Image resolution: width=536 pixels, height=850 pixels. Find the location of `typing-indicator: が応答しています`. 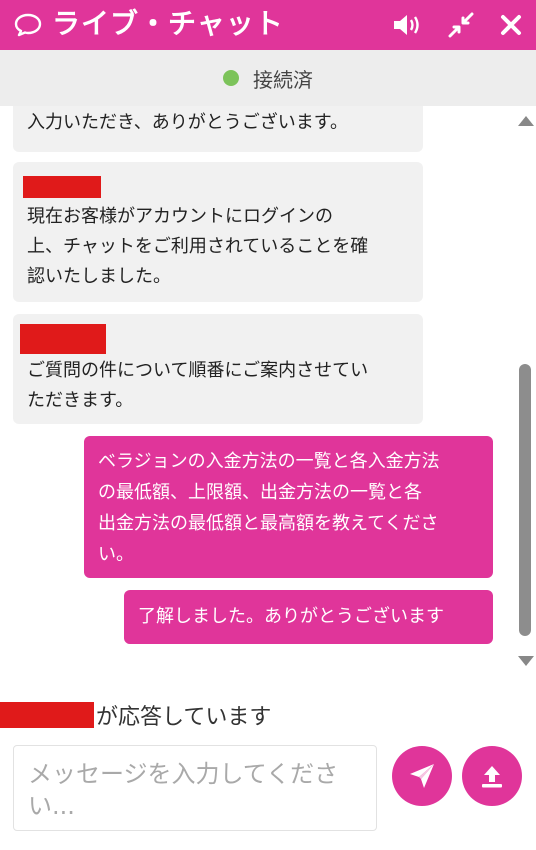

typing-indicator: が応答しています is located at coordinates (135, 715).